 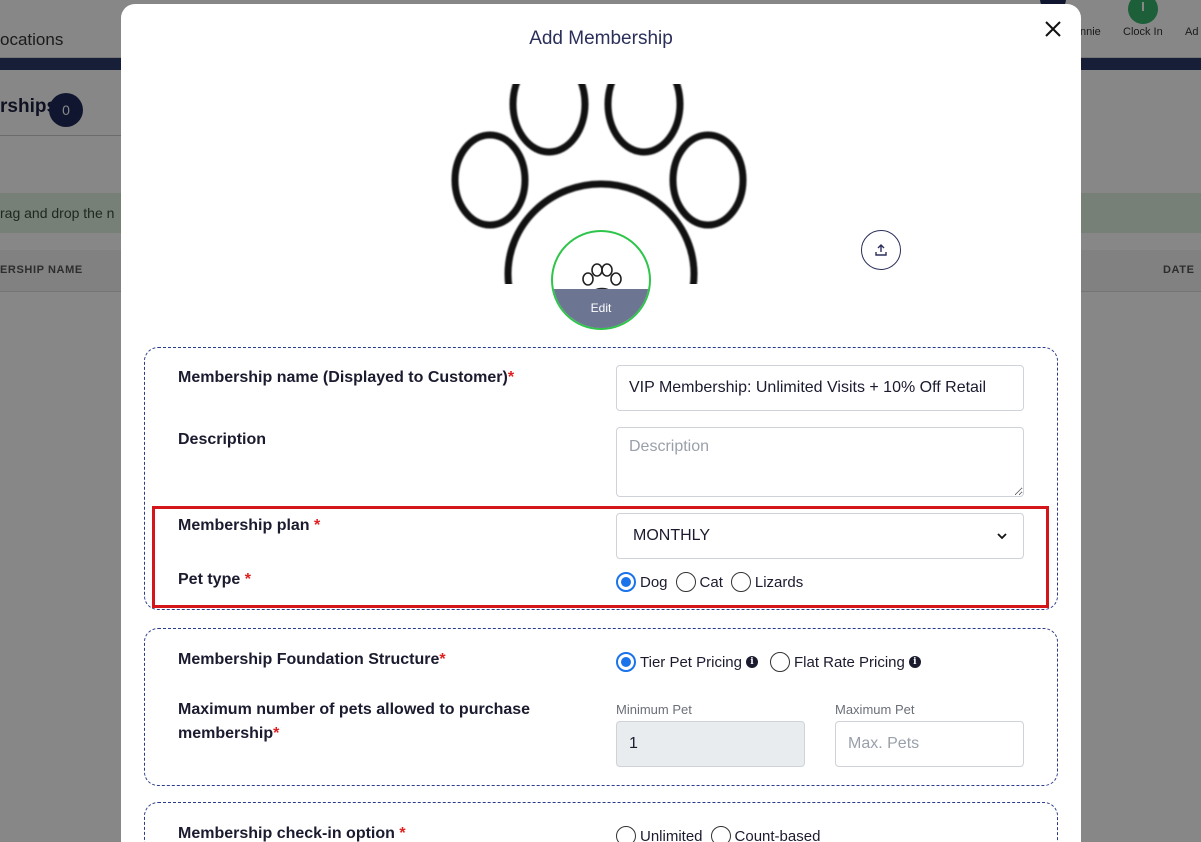 I want to click on upload-icon, so click(x=881, y=250).